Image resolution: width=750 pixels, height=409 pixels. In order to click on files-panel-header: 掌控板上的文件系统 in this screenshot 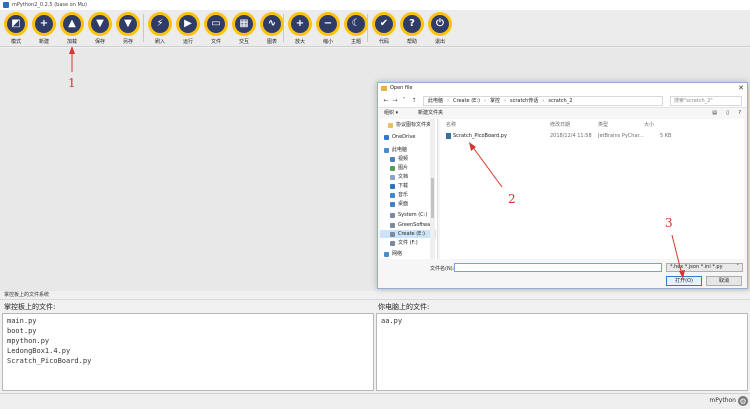, I will do `click(375, 295)`.